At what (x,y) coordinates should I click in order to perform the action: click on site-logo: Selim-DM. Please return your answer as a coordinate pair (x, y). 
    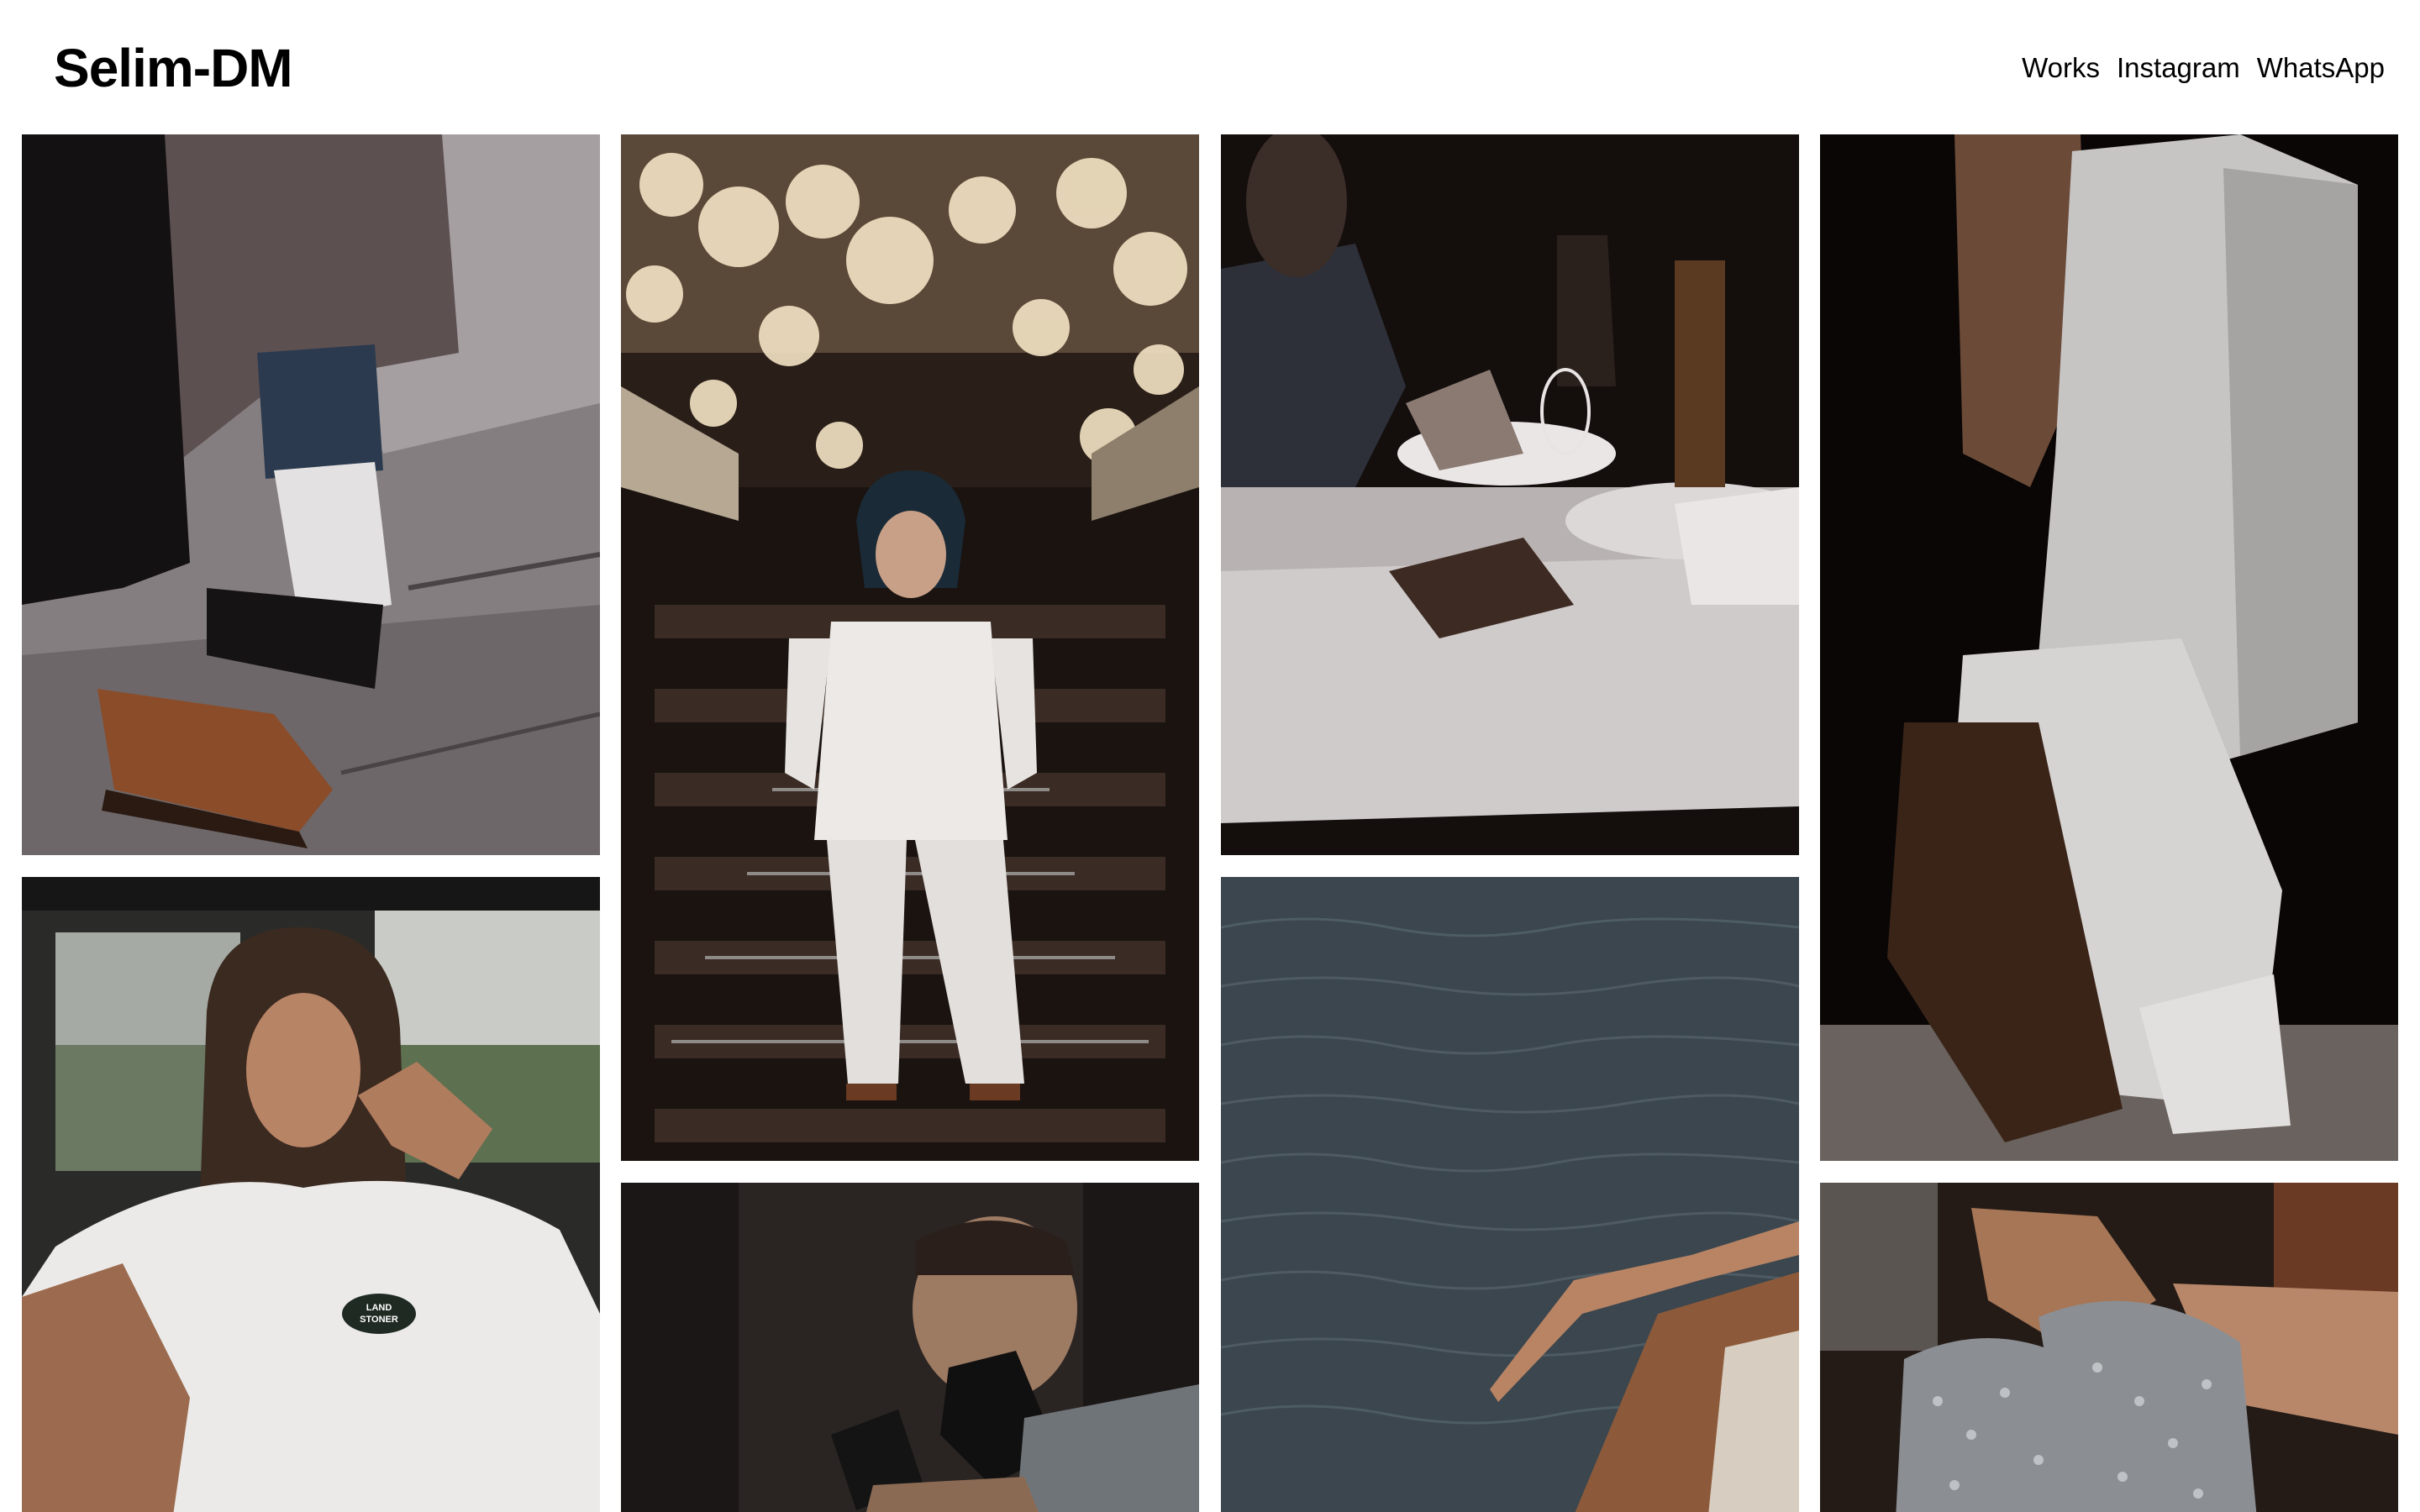
    Looking at the image, I should click on (173, 68).